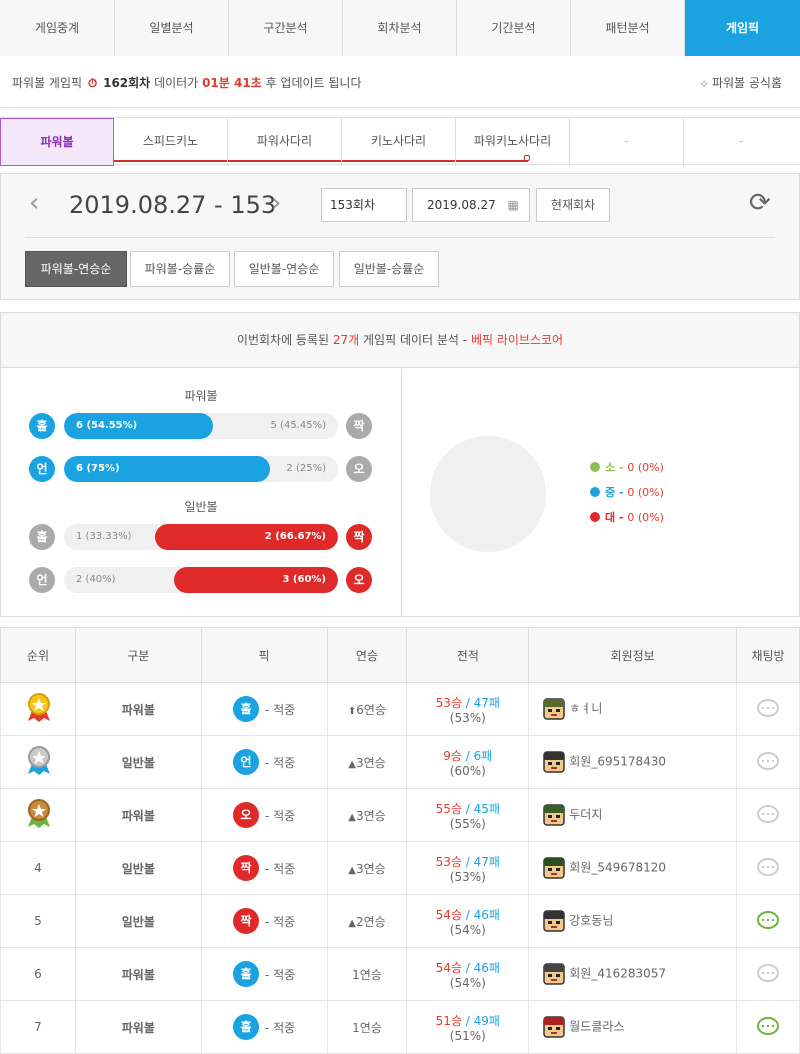 The image size is (800, 1054). Describe the element at coordinates (616, 492) in the screenshot. I see `legend-label: 중 -` at that location.